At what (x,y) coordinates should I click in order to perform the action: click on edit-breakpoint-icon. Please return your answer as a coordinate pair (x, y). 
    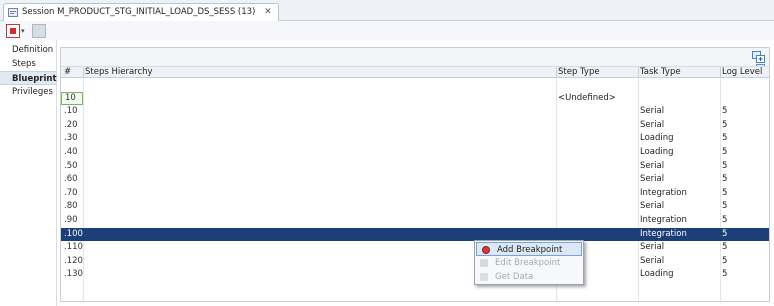
    Looking at the image, I should click on (484, 263).